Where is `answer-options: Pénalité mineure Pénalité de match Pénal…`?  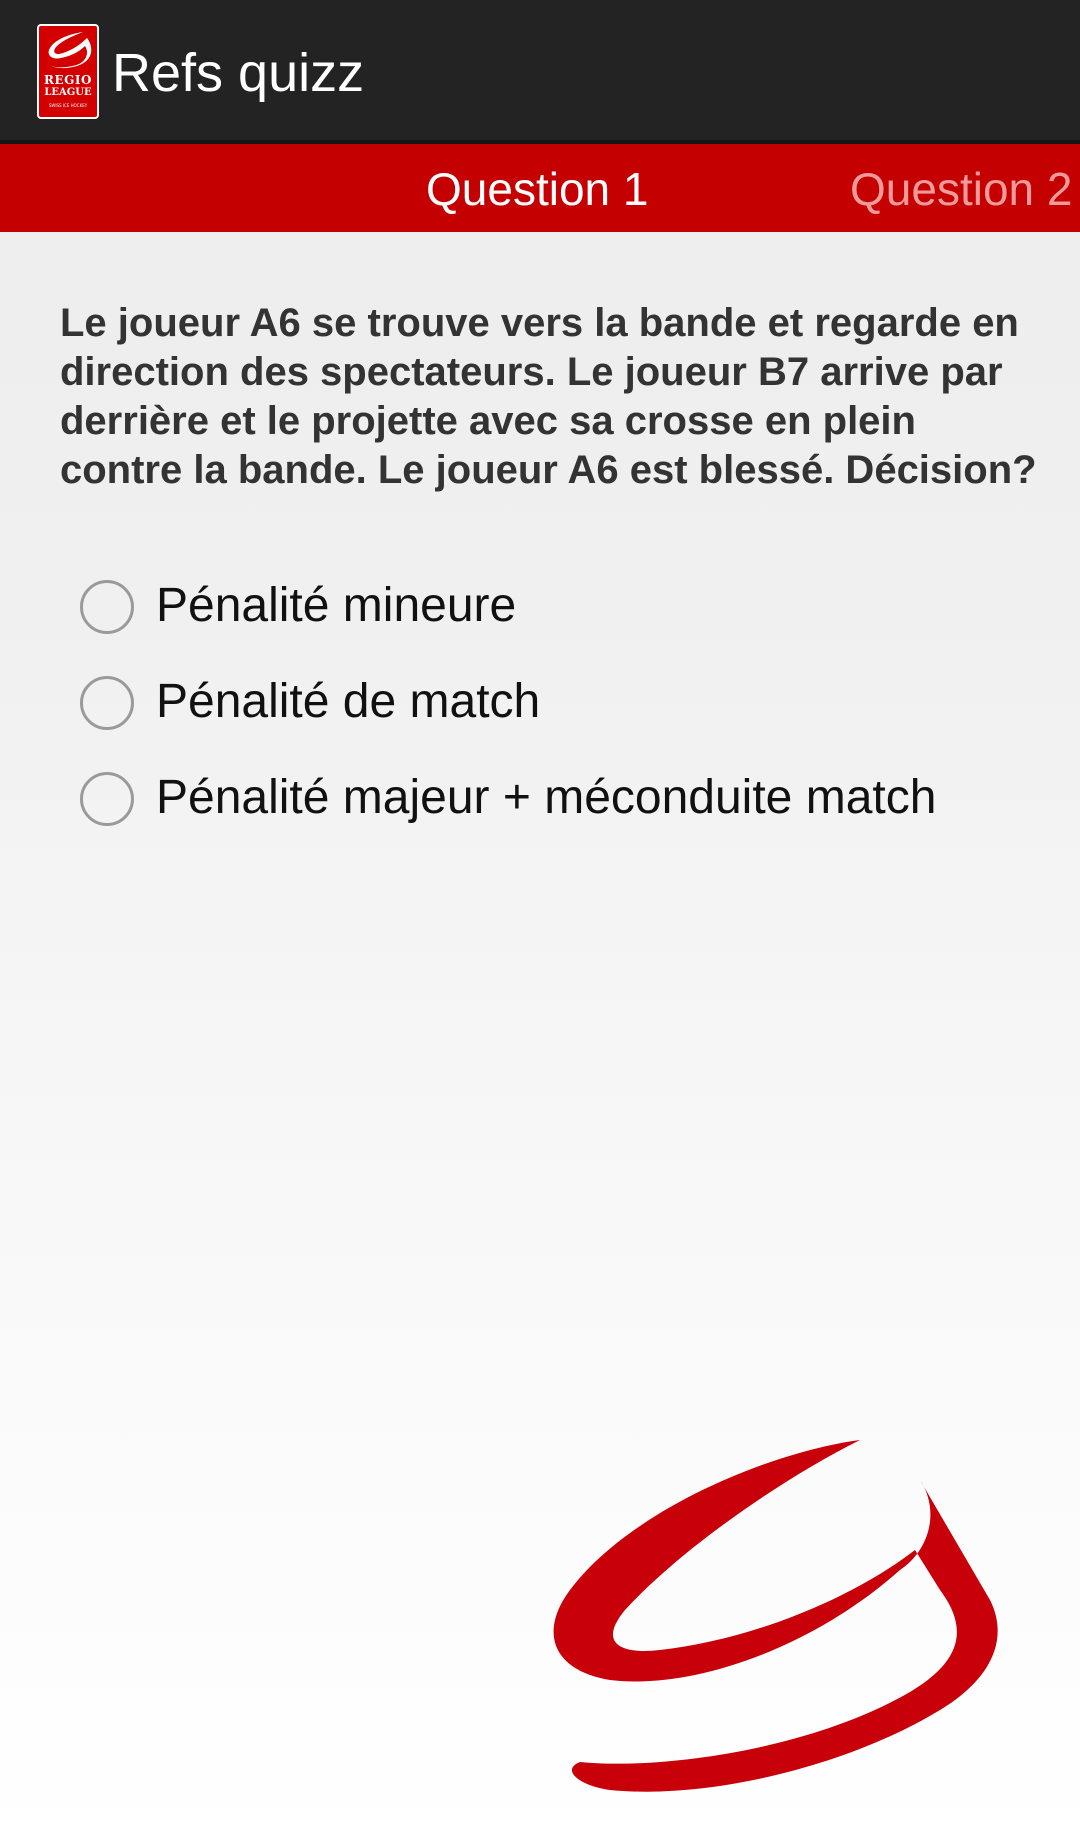 answer-options: Pénalité mineure Pénalité de match Pénal… is located at coordinates (560, 704).